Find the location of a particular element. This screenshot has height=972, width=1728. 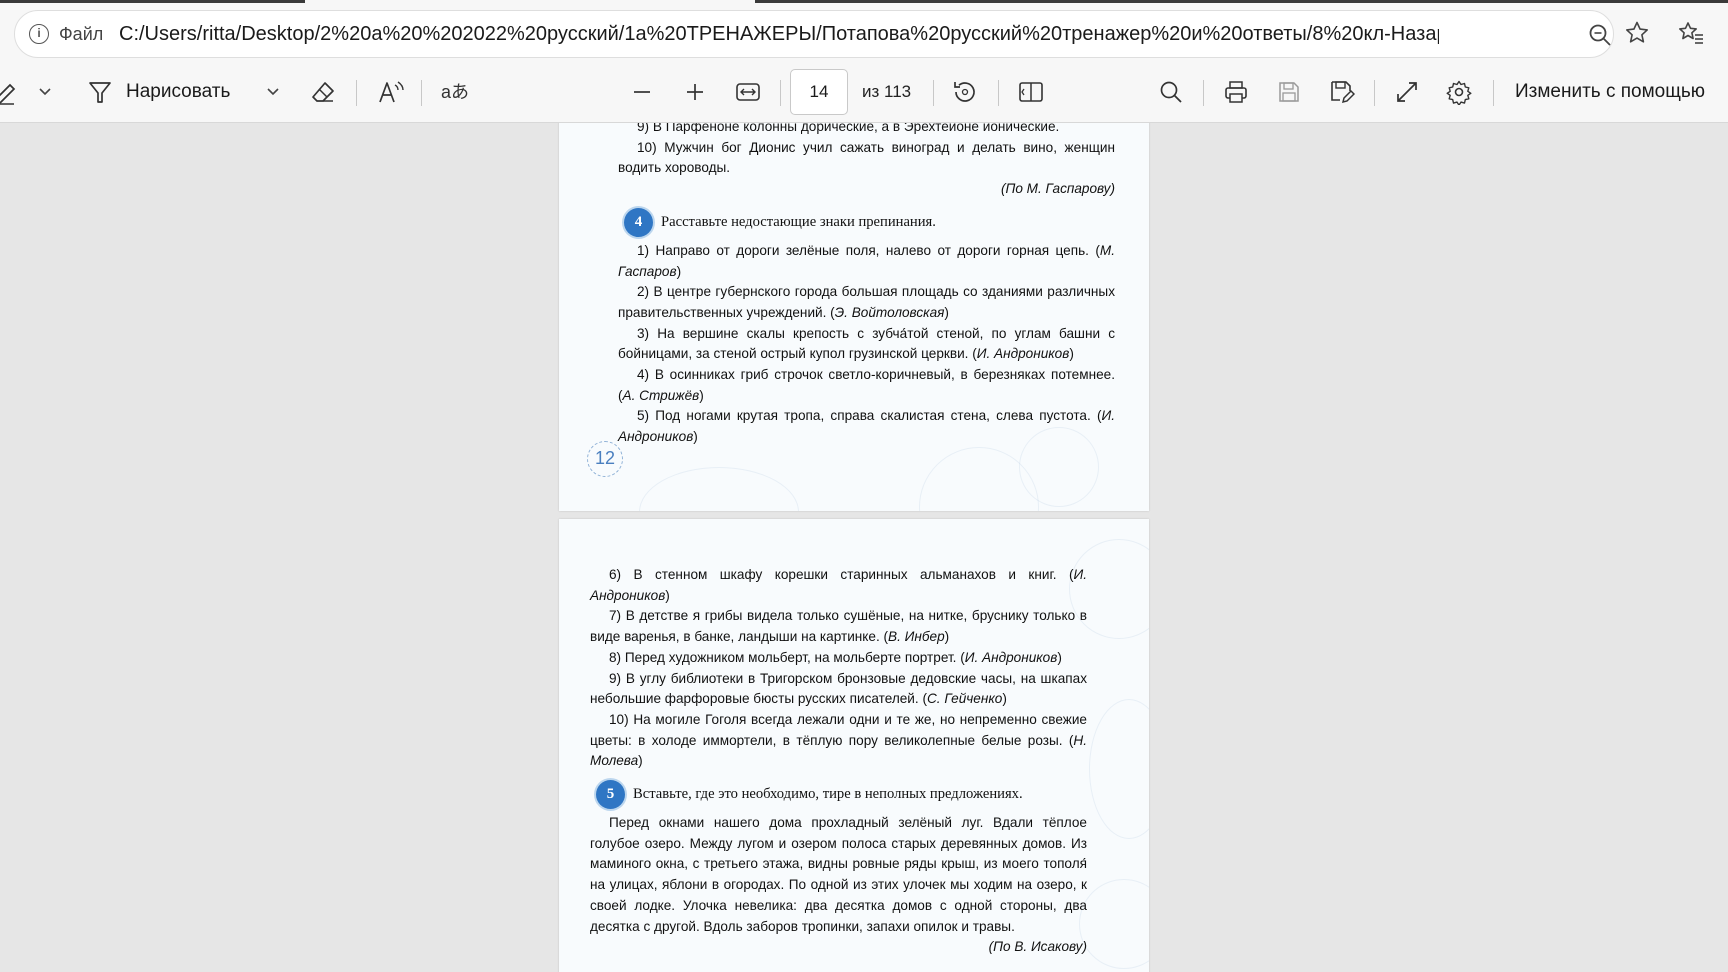

favorite-star-icon is located at coordinates (1637, 33).